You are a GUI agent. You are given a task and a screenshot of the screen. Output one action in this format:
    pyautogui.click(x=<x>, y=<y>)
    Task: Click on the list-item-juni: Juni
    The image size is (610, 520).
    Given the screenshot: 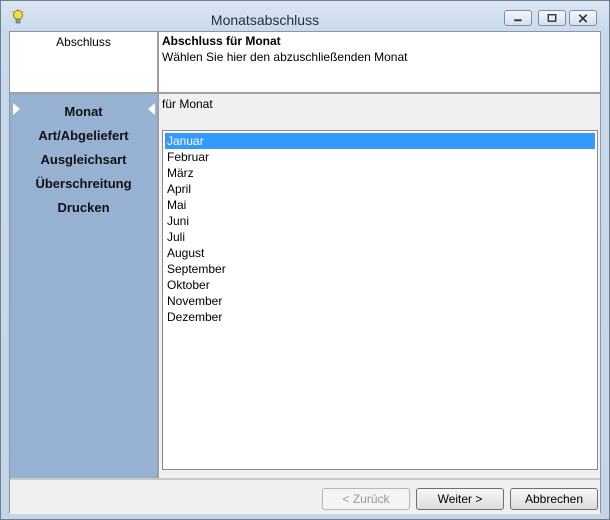 What is the action you would take?
    pyautogui.click(x=380, y=221)
    